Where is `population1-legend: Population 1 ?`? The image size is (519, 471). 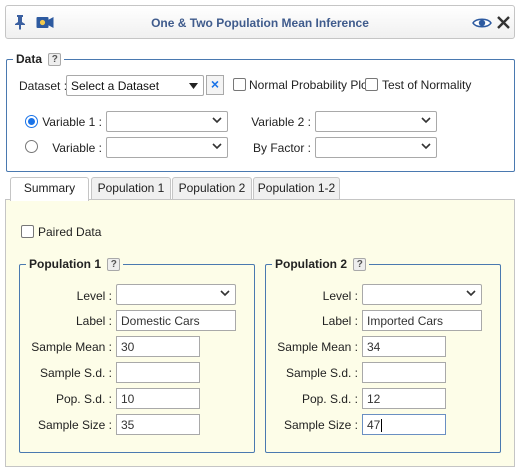
population1-legend: Population 1 ? is located at coordinates (74, 264).